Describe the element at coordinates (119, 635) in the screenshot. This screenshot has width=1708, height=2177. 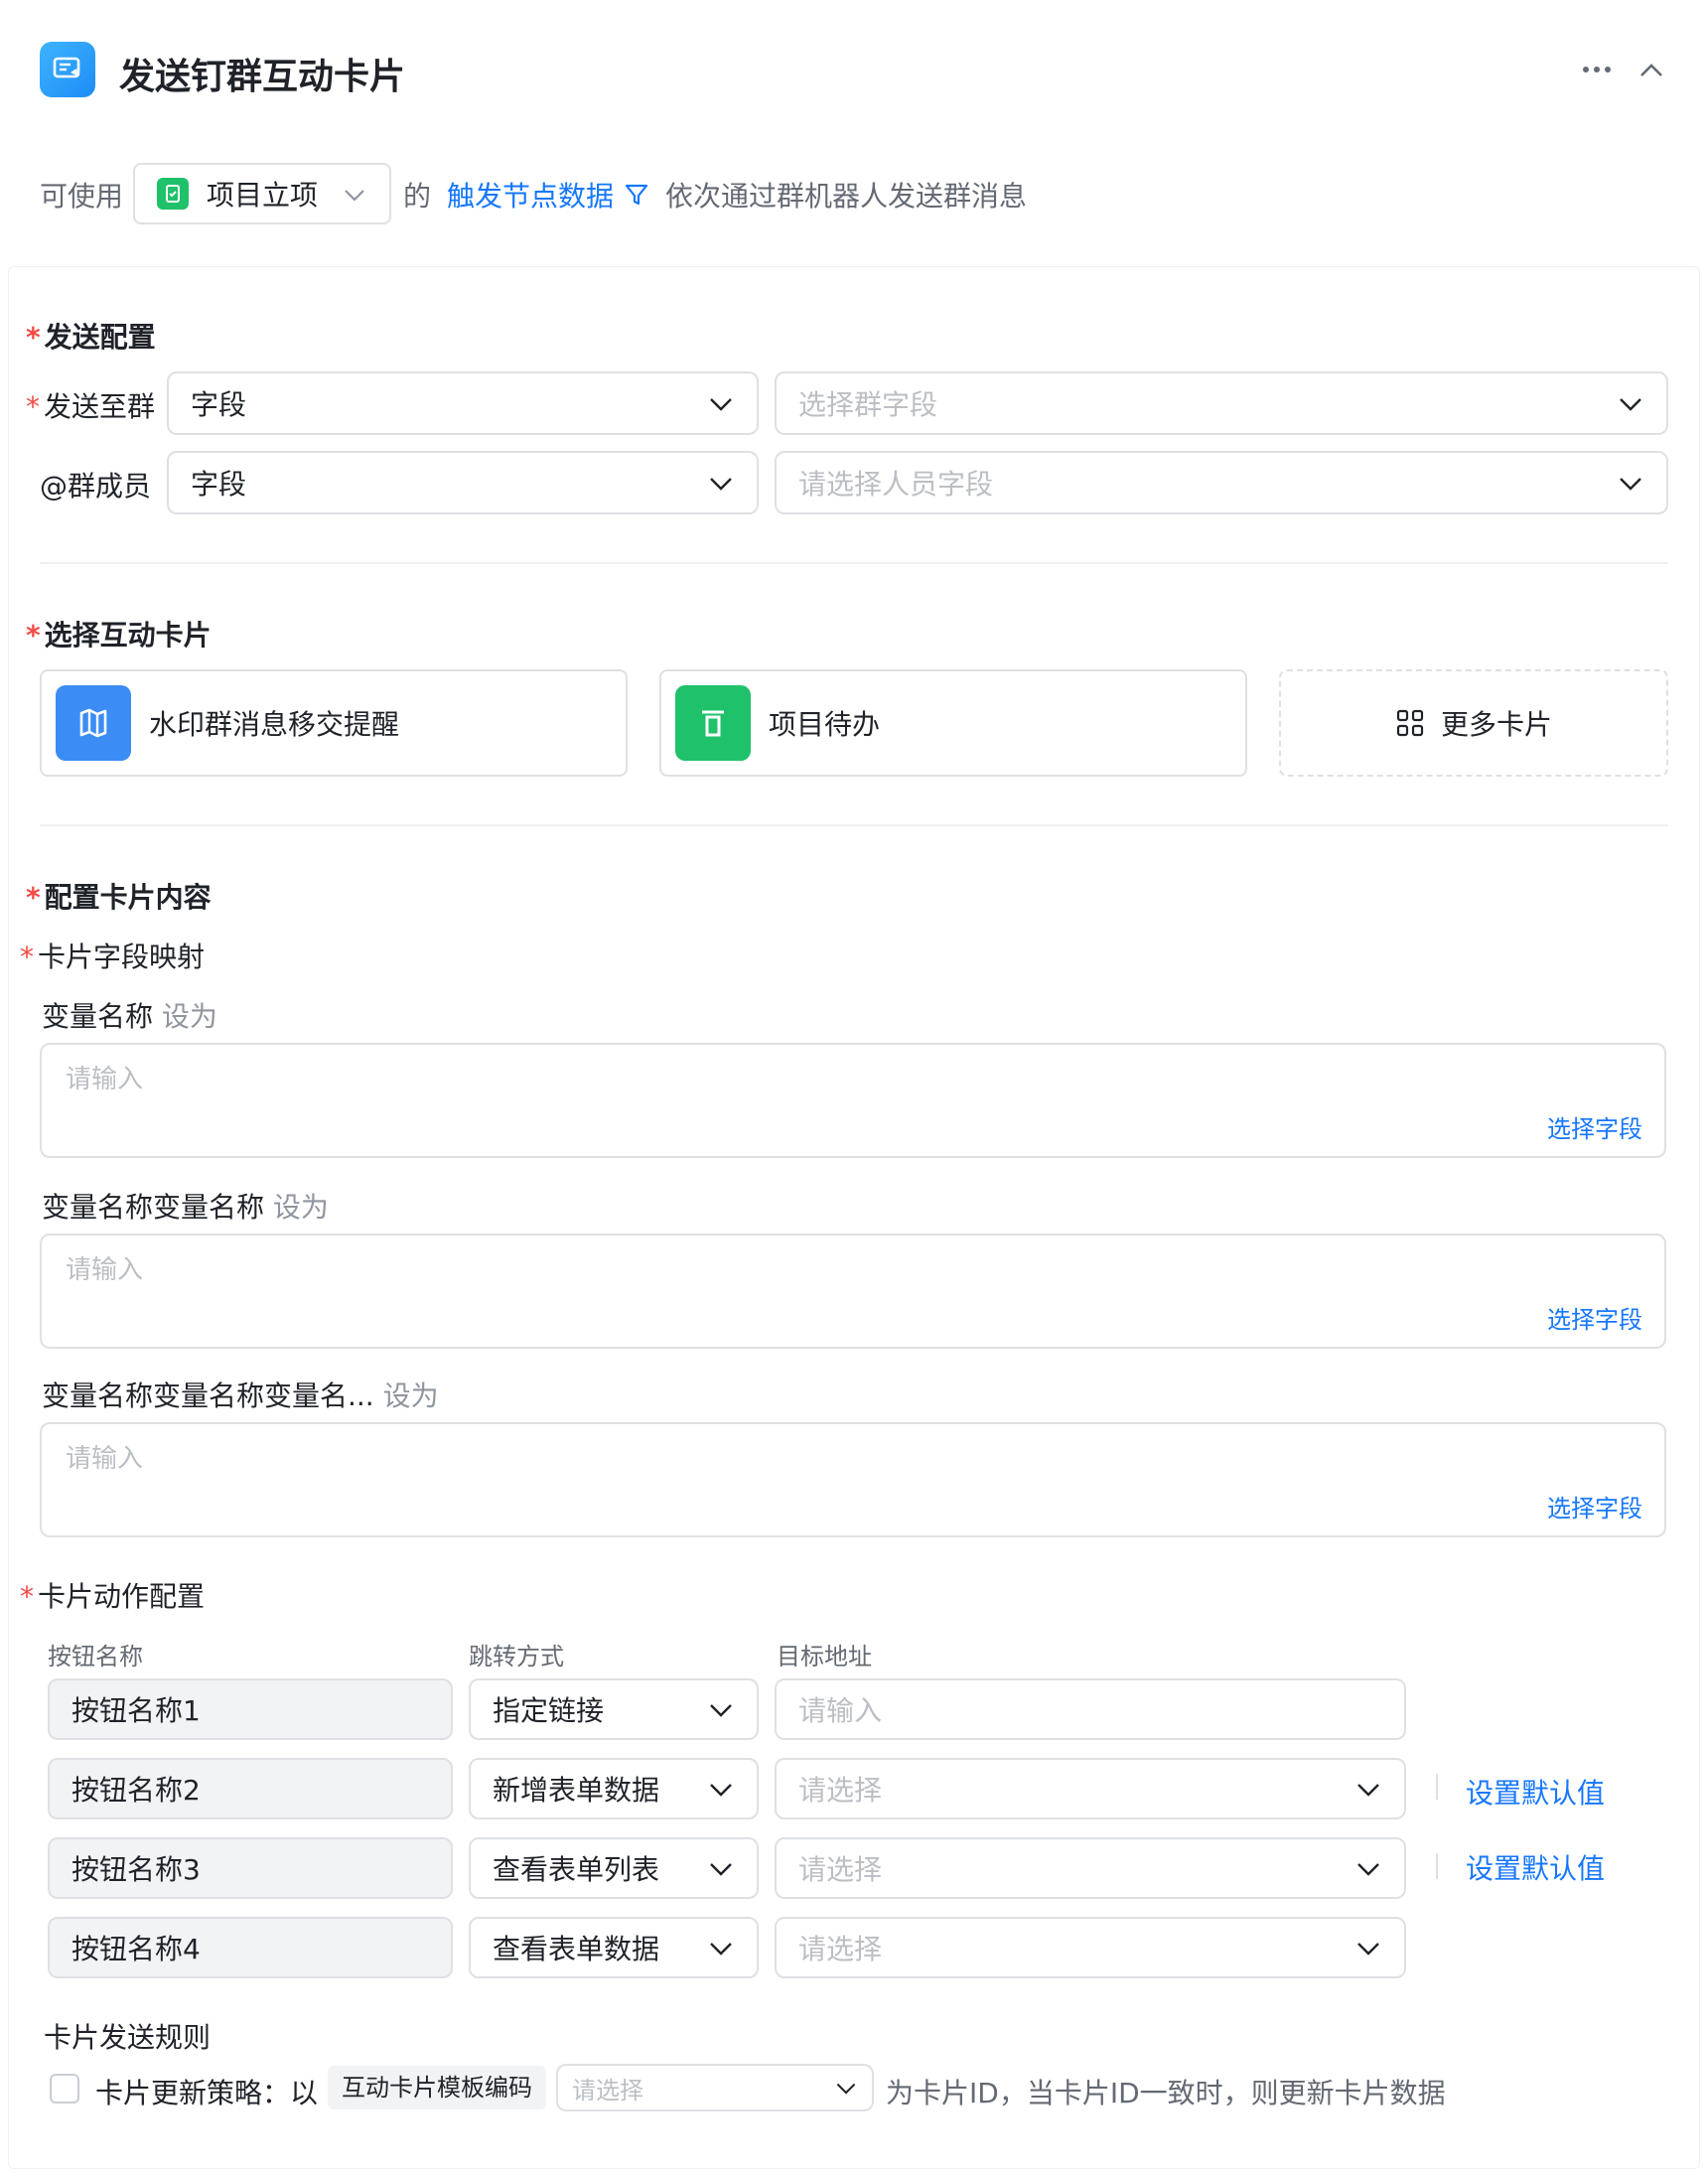
I see `section-card-select: * 选择互动卡片` at that location.